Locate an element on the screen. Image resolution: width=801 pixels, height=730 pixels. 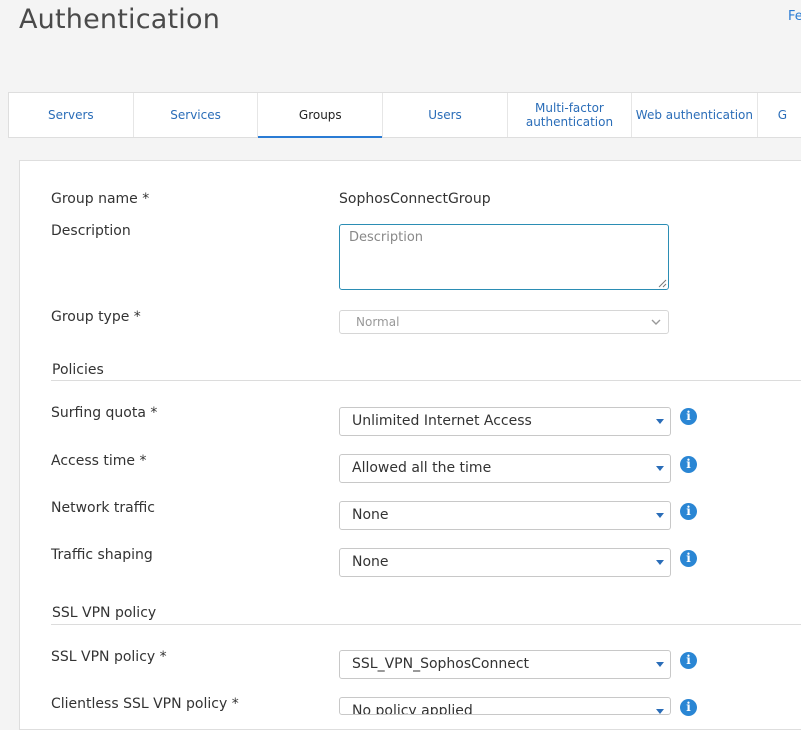
network-traffic-value: None is located at coordinates (370, 515).